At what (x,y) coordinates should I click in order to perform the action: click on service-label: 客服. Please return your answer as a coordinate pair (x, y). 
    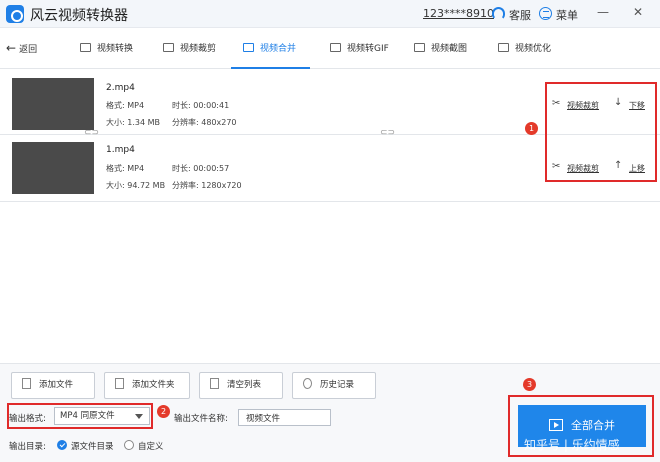
    Looking at the image, I should click on (520, 15).